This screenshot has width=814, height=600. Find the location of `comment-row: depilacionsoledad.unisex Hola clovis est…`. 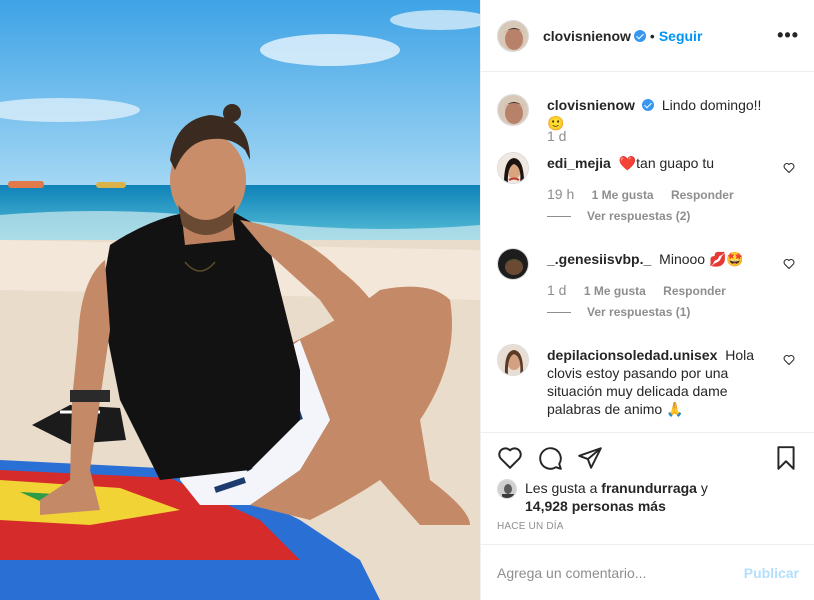

comment-row: depilacionsoledad.unisex Hola clovis est… is located at coordinates (648, 384).